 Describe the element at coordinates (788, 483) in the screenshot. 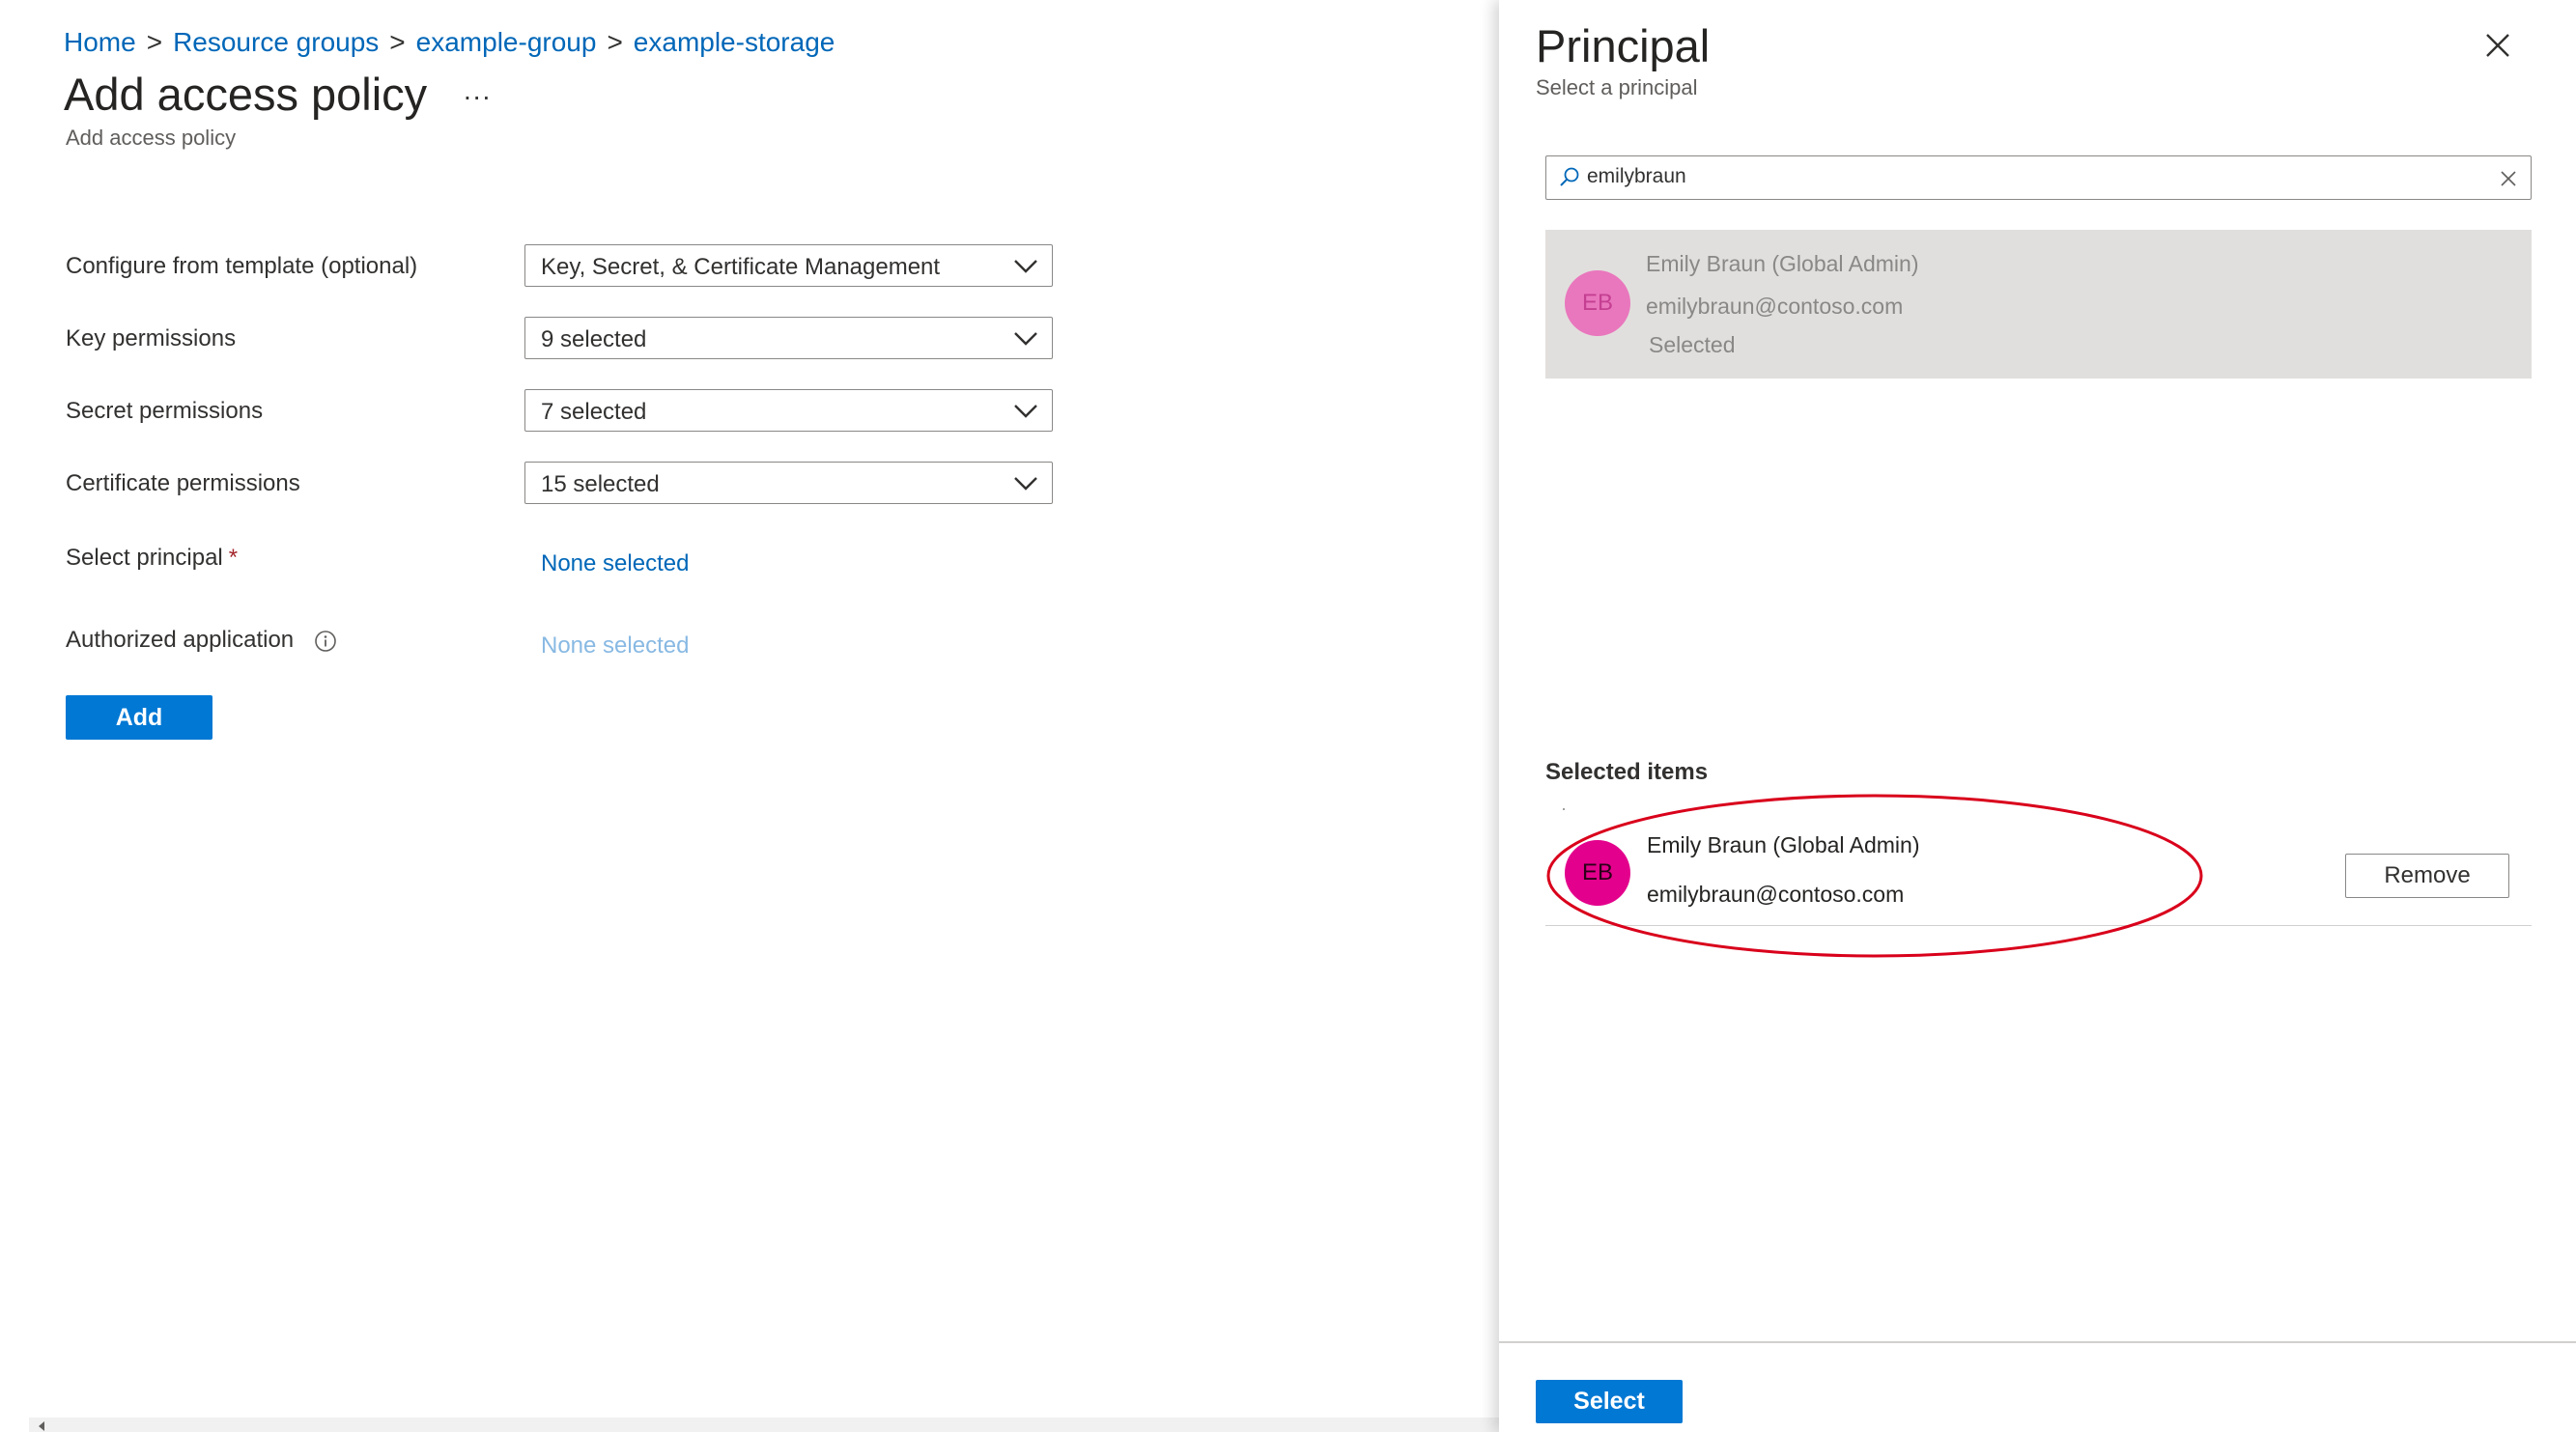

I see `certificate-permissions-dropdown: 15 selected` at that location.